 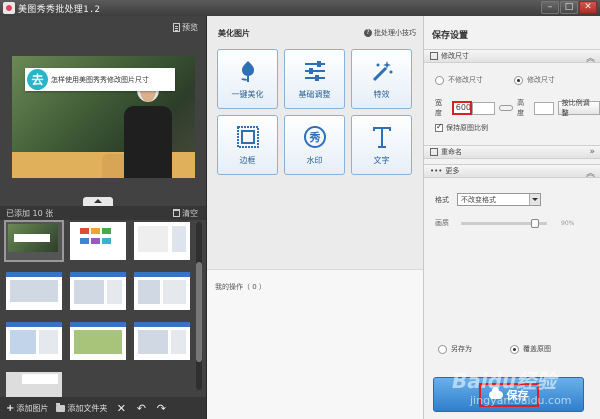 What do you see at coordinates (452, 171) in the screenshot?
I see `more-section-label: 更多` at bounding box center [452, 171].